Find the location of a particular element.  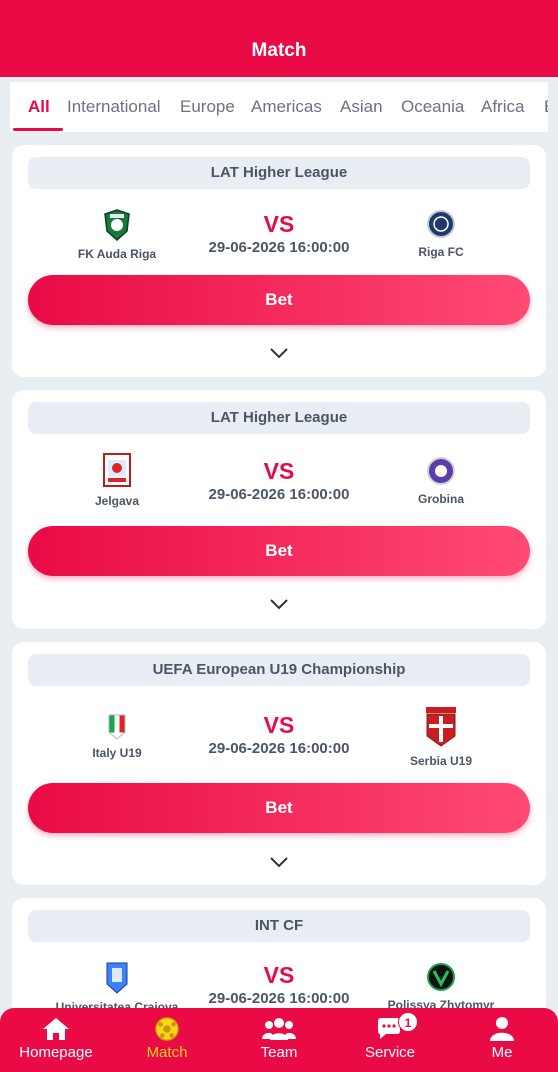

tab-europe: Europe is located at coordinates (207, 107).